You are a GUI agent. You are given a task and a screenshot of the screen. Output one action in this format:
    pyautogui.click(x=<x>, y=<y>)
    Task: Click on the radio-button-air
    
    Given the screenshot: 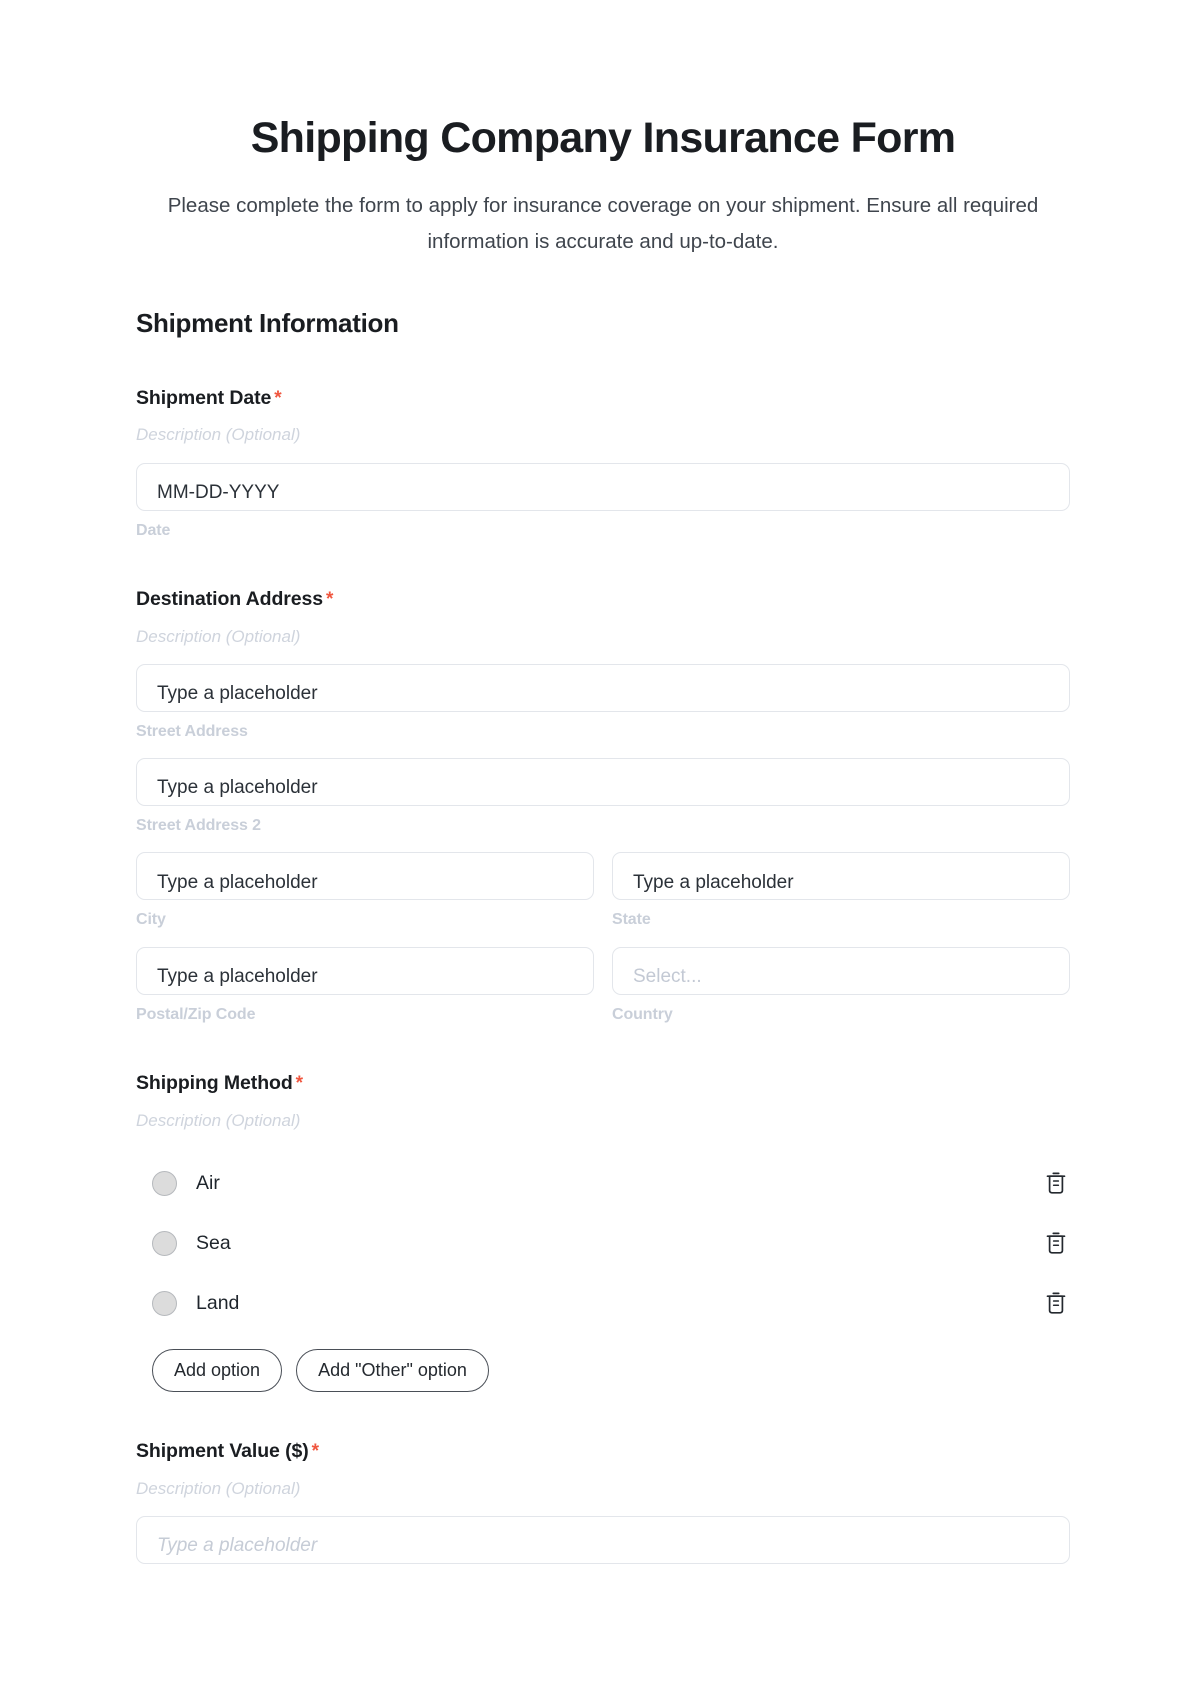 What is the action you would take?
    pyautogui.click(x=164, y=1183)
    